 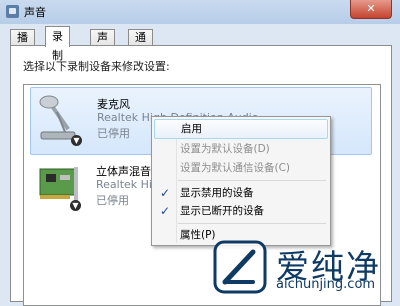 I want to click on tab-recording: 录制, so click(x=57, y=44).